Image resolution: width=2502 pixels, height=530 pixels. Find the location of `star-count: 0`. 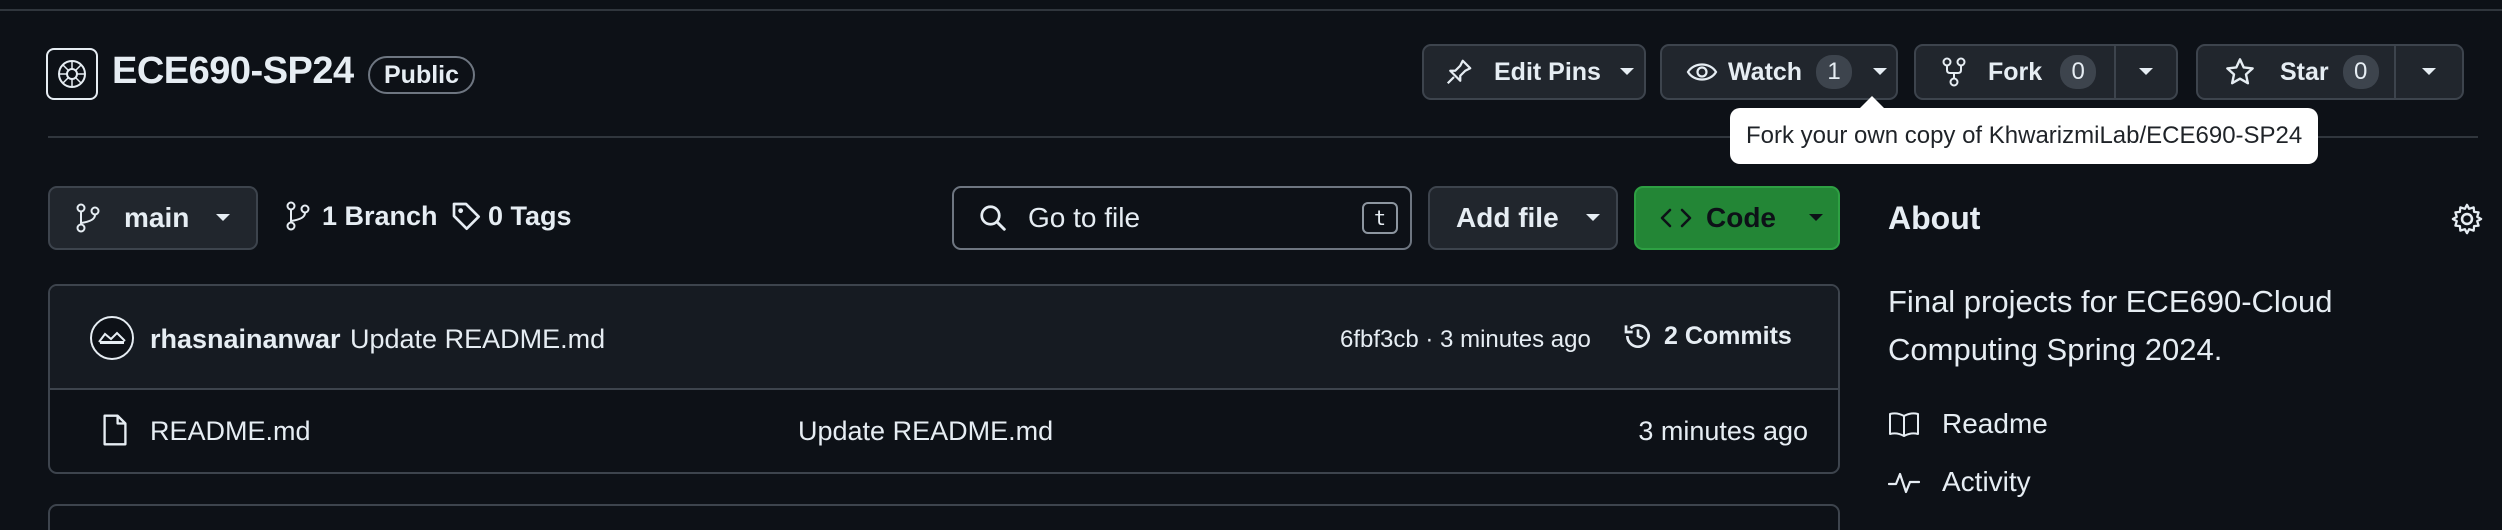

star-count: 0 is located at coordinates (2360, 72).